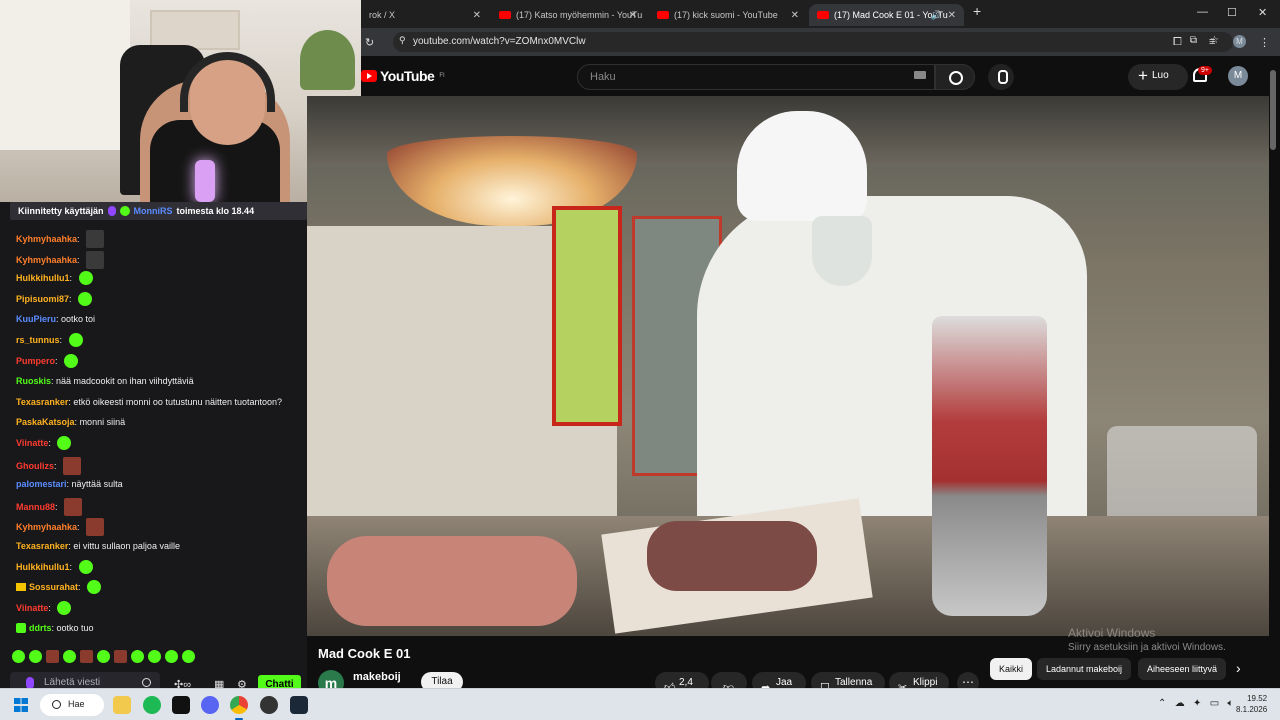  Describe the element at coordinates (33, 381) in the screenshot. I see `chat-username: Ruoskis` at that location.